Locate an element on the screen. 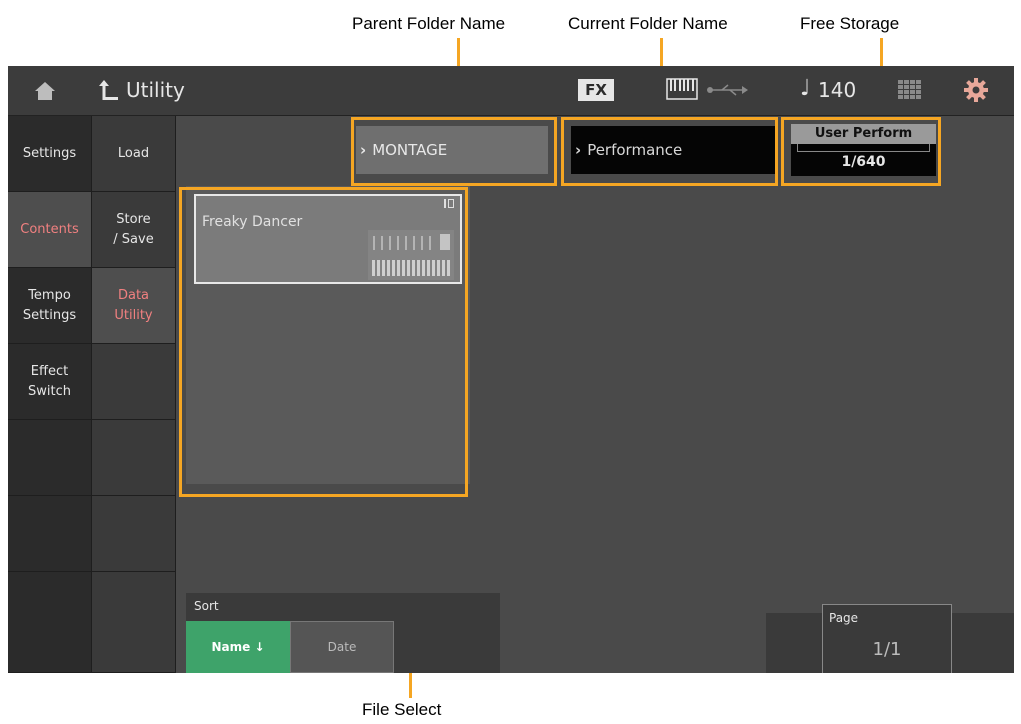 The height and width of the screenshot is (724, 1021). callout-file-select: File Select is located at coordinates (402, 709).